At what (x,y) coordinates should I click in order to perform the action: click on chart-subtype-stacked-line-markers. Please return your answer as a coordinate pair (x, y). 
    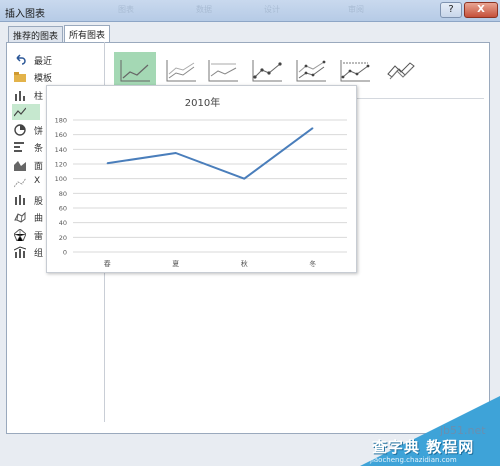
    Looking at the image, I should click on (311, 70).